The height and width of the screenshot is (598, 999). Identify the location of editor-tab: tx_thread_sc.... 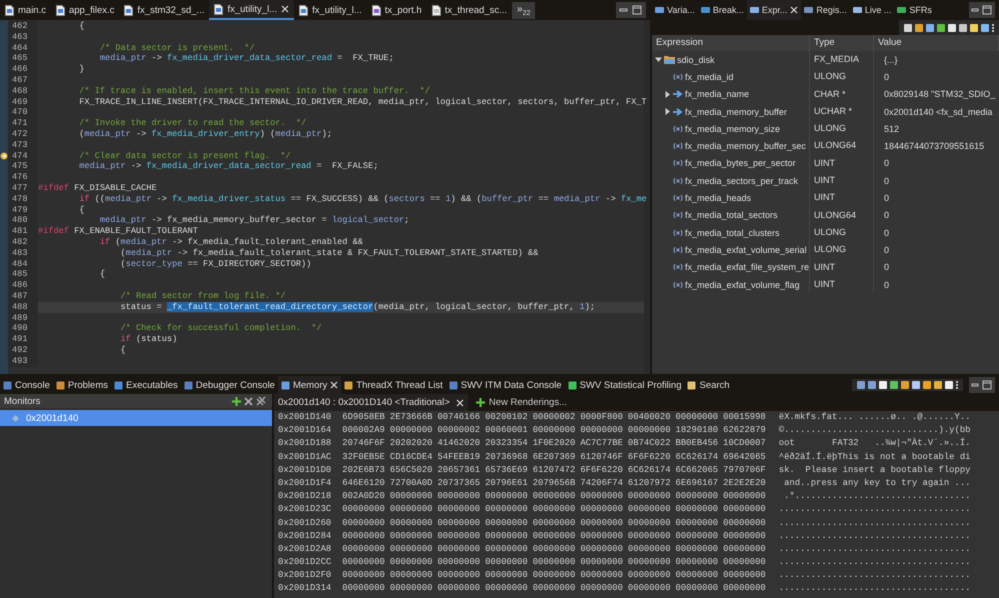
(469, 10).